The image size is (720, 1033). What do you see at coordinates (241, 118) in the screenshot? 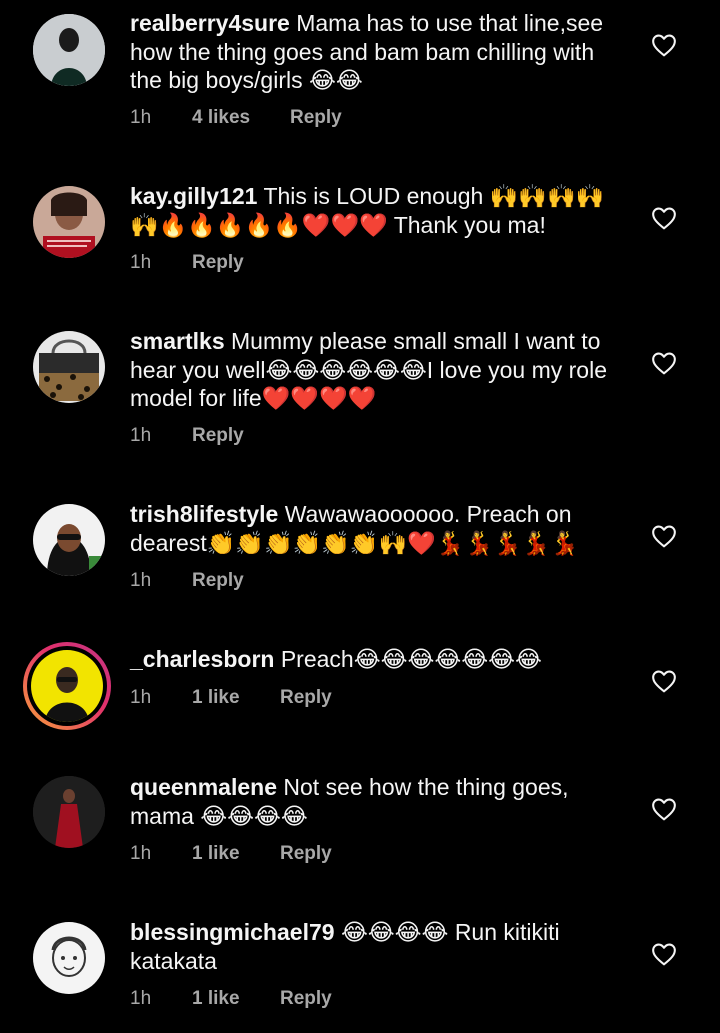
I see `comment-likes: 4 likes` at bounding box center [241, 118].